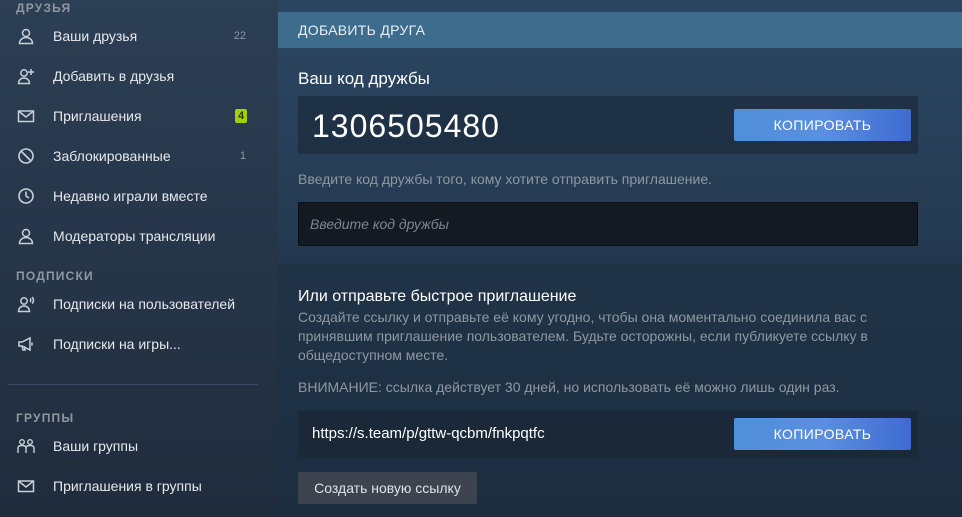 This screenshot has height=517, width=962. I want to click on friends-count: 22, so click(239, 36).